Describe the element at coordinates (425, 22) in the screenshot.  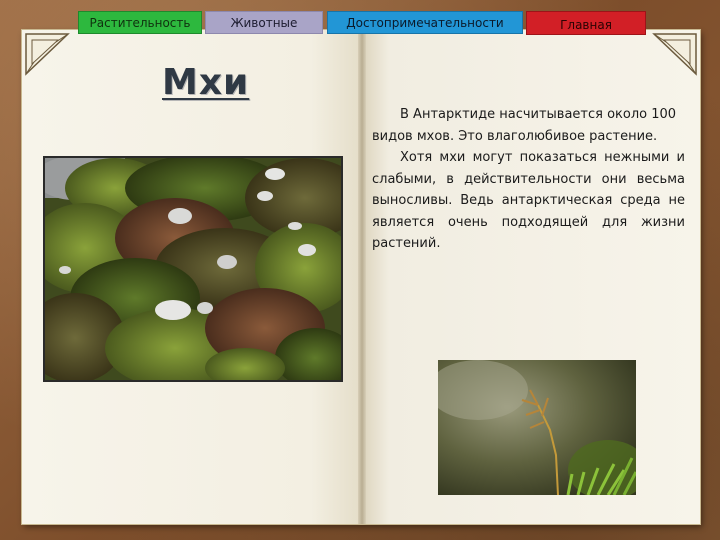
I see `tab-sights: Достопримечательности` at that location.